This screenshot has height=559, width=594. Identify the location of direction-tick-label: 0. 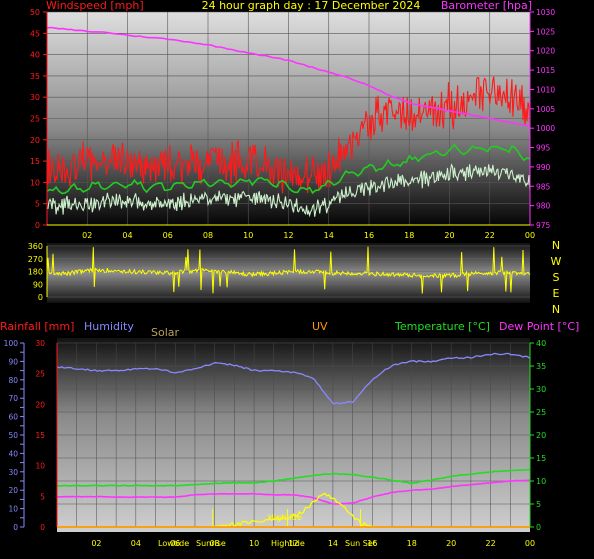
(40, 297).